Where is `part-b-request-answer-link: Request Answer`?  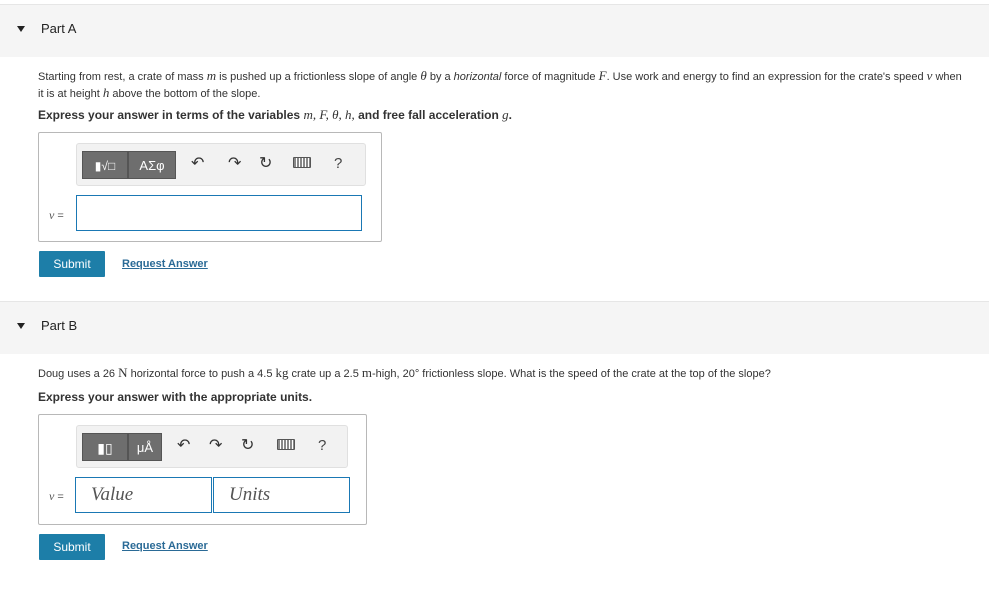
part-b-request-answer-link: Request Answer is located at coordinates (165, 546).